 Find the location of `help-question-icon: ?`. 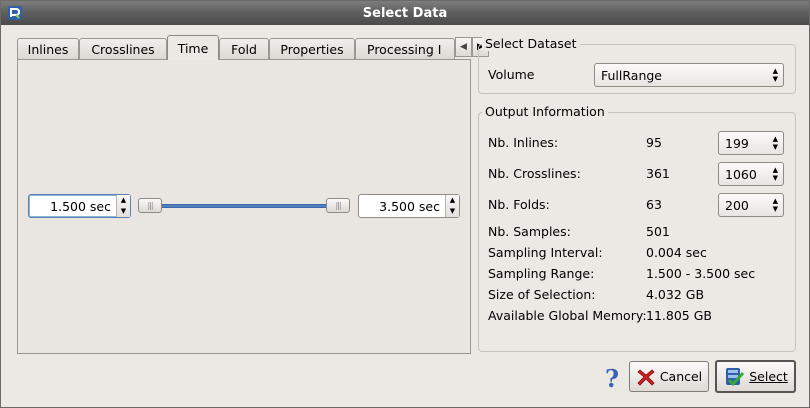

help-question-icon: ? is located at coordinates (612, 378).